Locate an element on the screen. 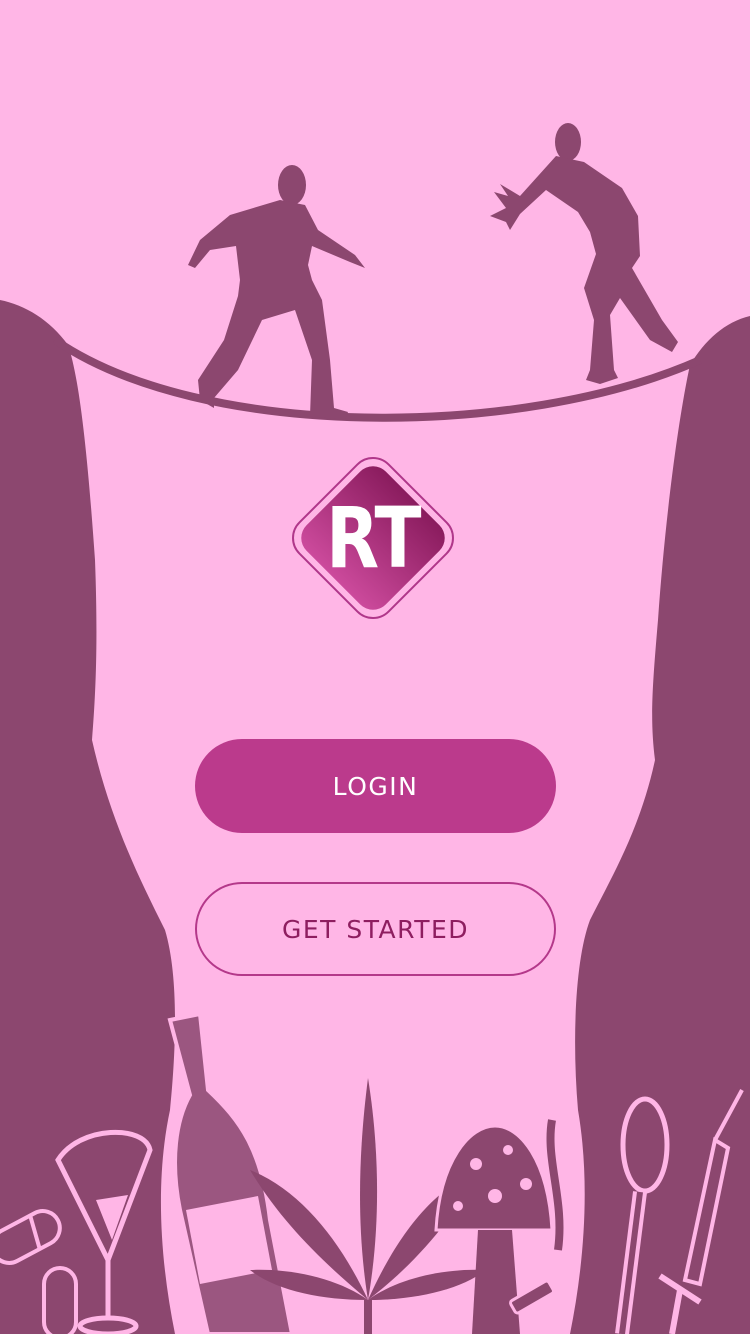 The width and height of the screenshot is (750, 1334). get-started-button-label: GET STARTED is located at coordinates (375, 929).